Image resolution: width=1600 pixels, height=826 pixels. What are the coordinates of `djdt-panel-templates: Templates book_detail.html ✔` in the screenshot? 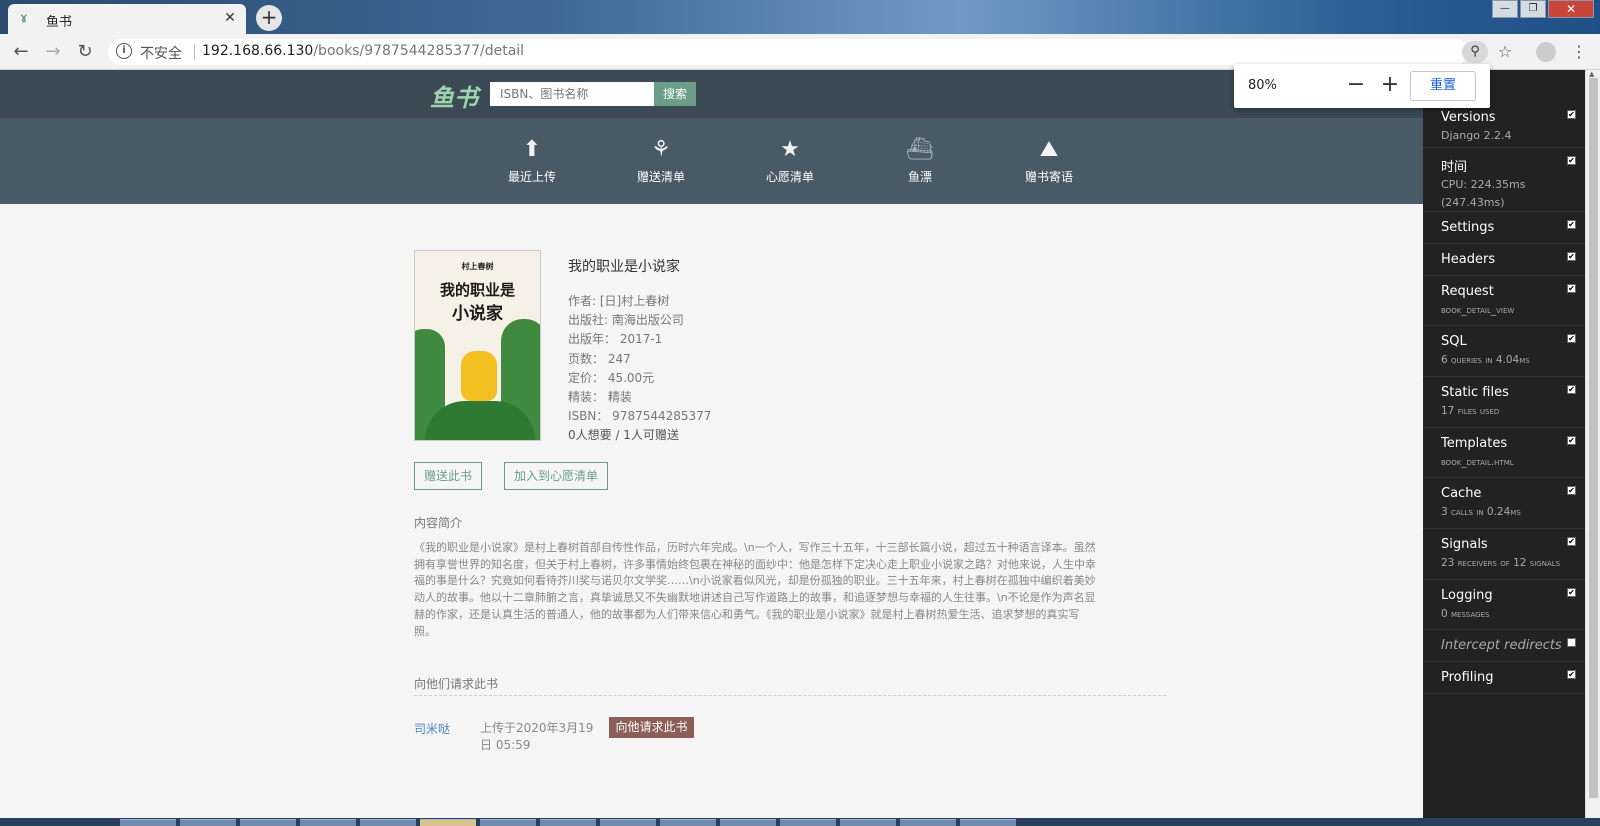 It's located at (1504, 453).